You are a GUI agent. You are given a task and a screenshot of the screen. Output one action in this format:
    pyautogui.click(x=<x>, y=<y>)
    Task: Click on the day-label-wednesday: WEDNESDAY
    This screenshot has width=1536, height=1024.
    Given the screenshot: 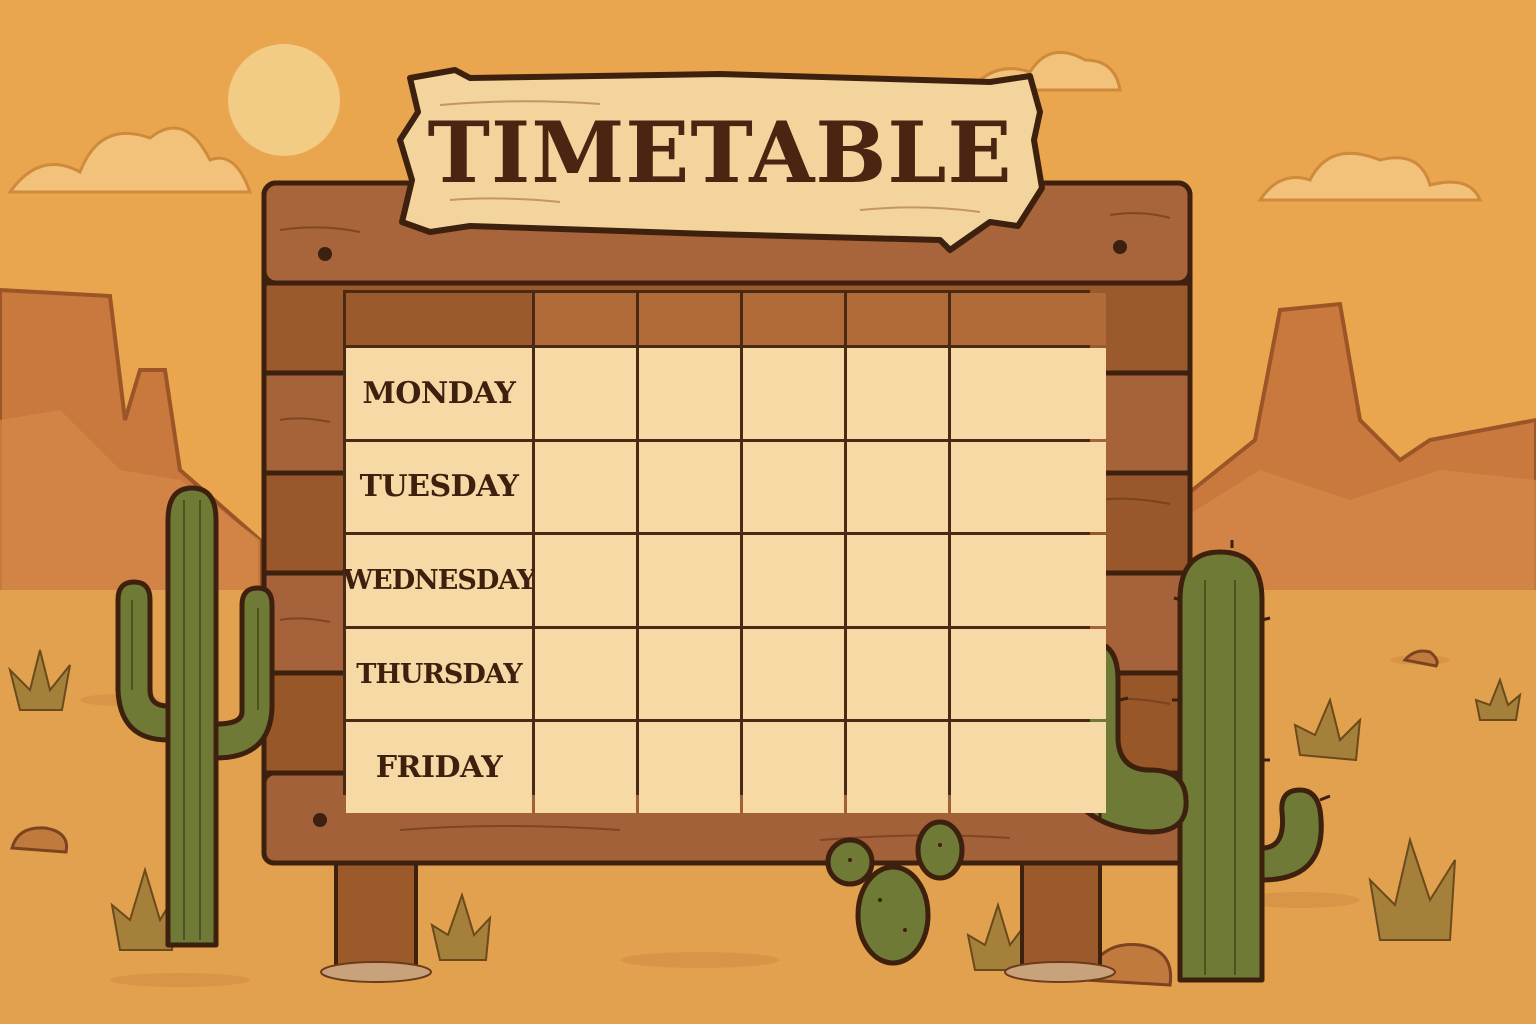 What is the action you would take?
    pyautogui.click(x=439, y=580)
    